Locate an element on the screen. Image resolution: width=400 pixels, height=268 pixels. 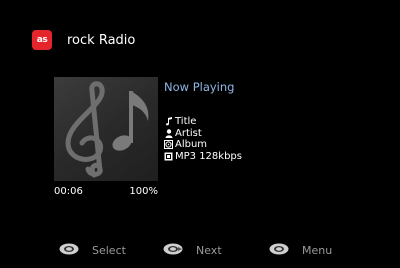
track-format: MP3 128kbps is located at coordinates (208, 156).